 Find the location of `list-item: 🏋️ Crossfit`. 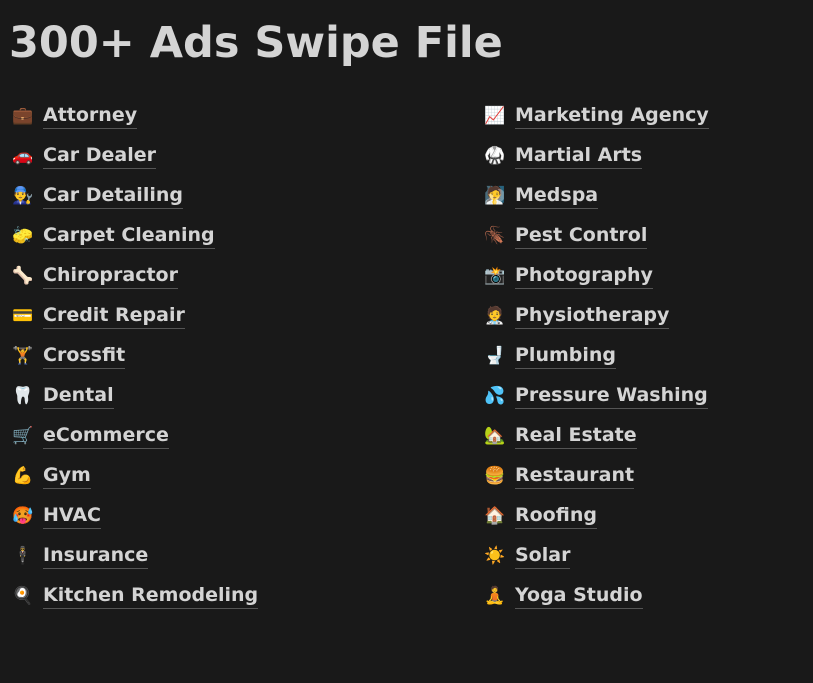

list-item: 🏋️ Crossfit is located at coordinates (134, 356).